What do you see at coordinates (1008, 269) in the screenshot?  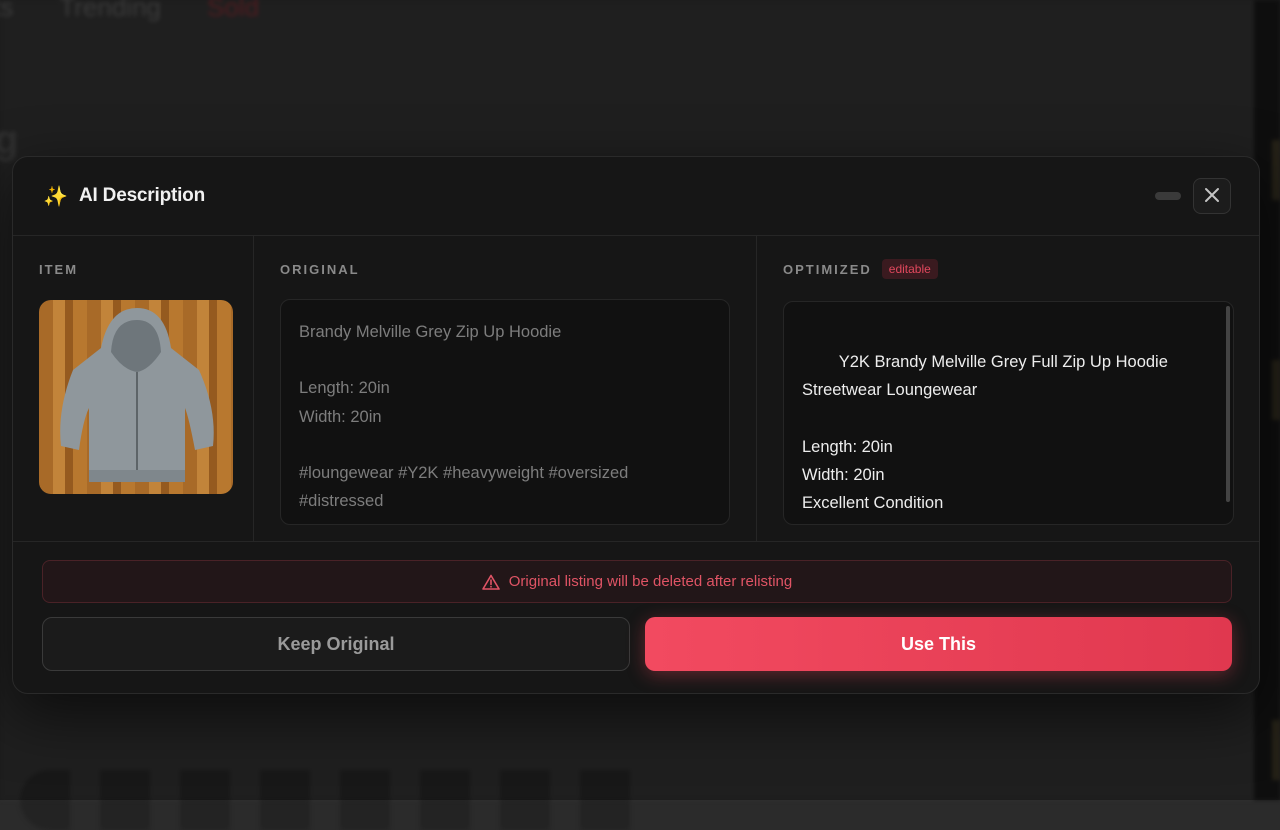 I see `optimized-label: OPTIMIZED editable` at bounding box center [1008, 269].